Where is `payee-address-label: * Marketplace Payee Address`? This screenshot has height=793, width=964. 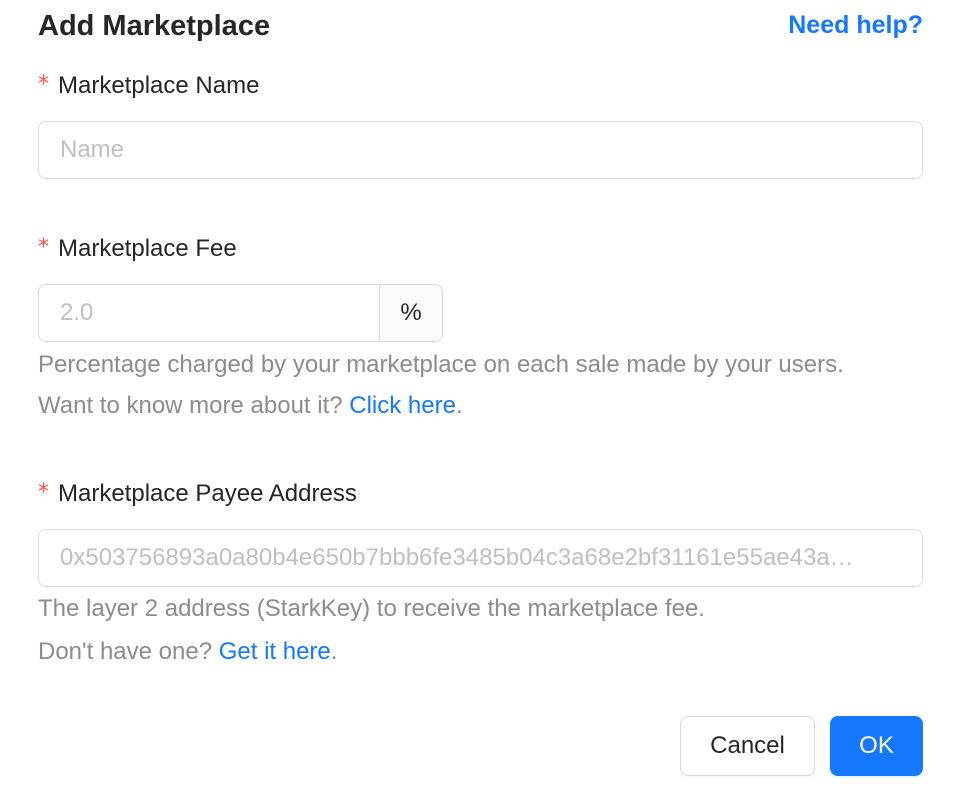 payee-address-label: * Marketplace Payee Address is located at coordinates (197, 494).